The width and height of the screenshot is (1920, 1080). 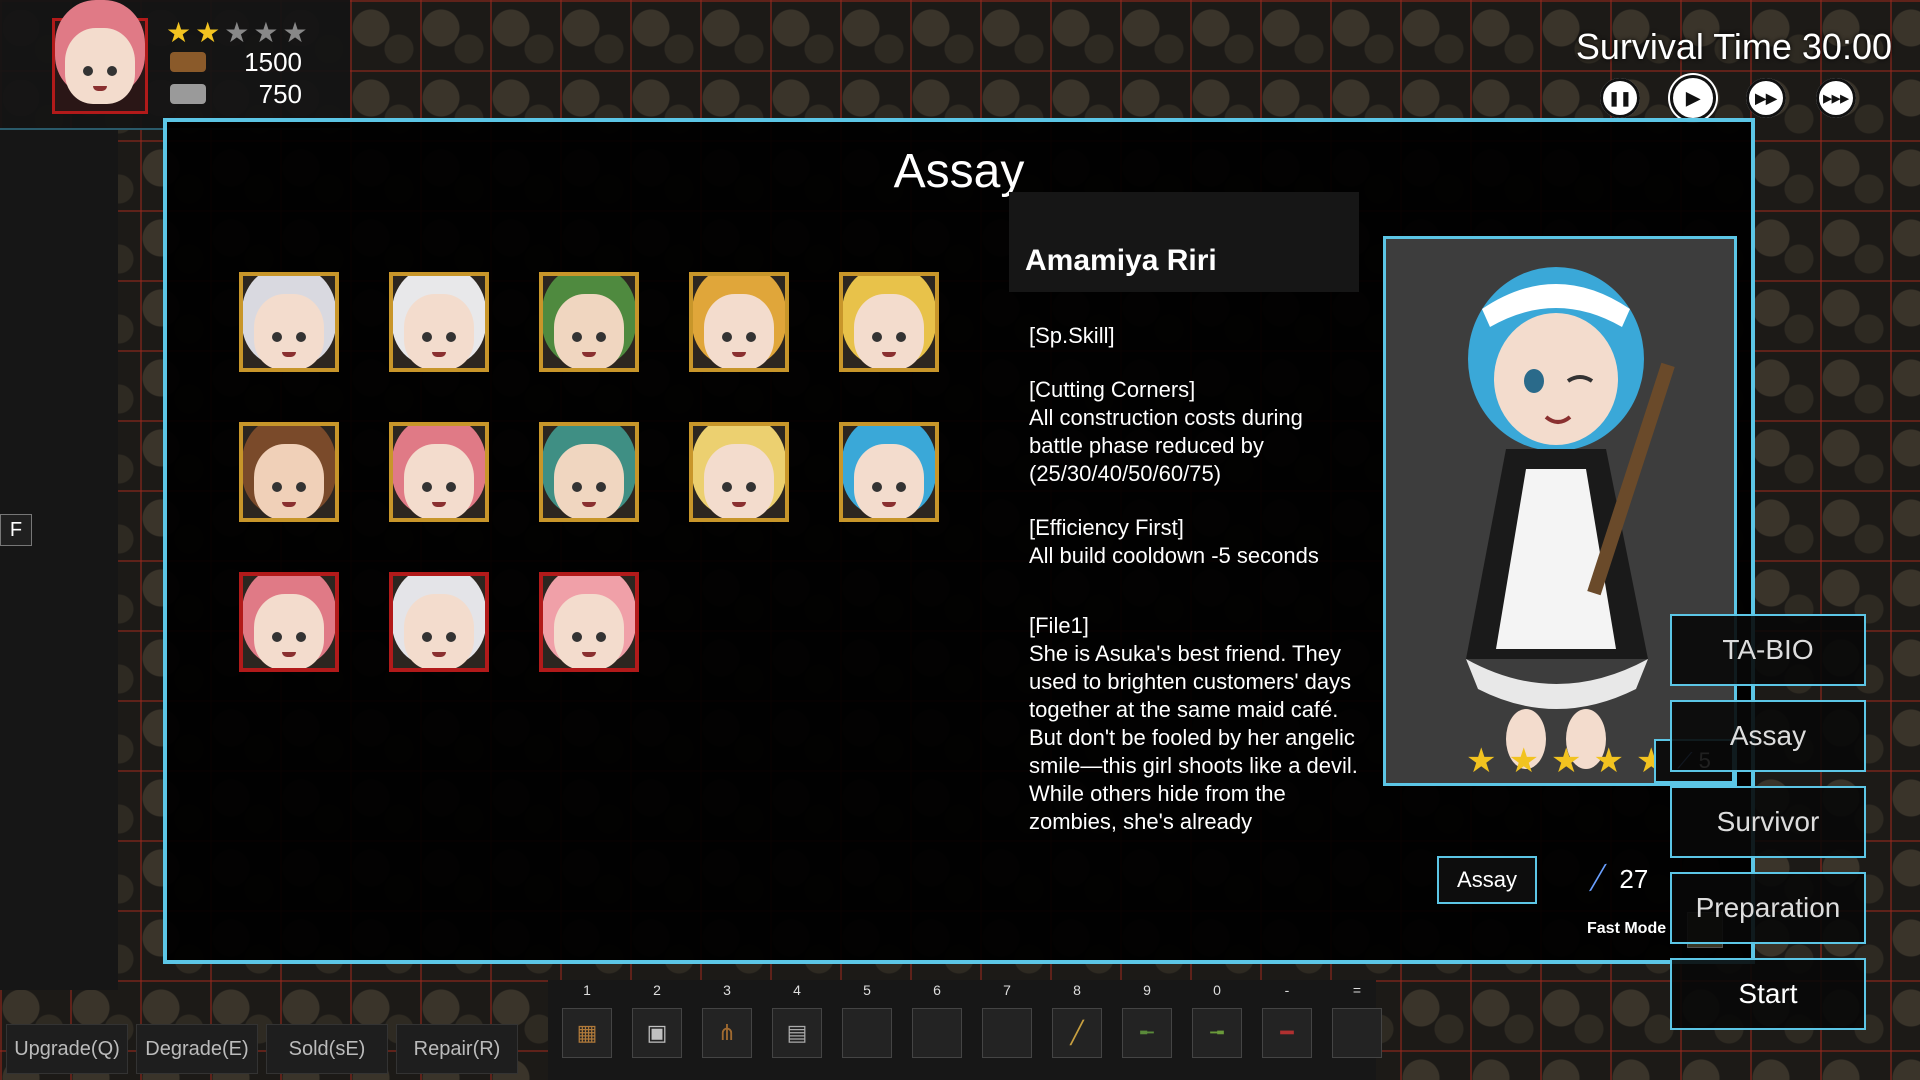 I want to click on hotbar-slot: 4 ▤, so click(x=797, y=1019).